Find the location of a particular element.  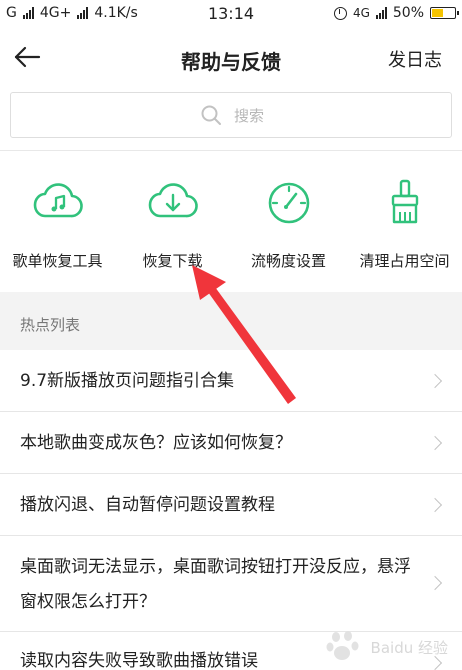

search-placeholder: 搜索 is located at coordinates (248, 115).